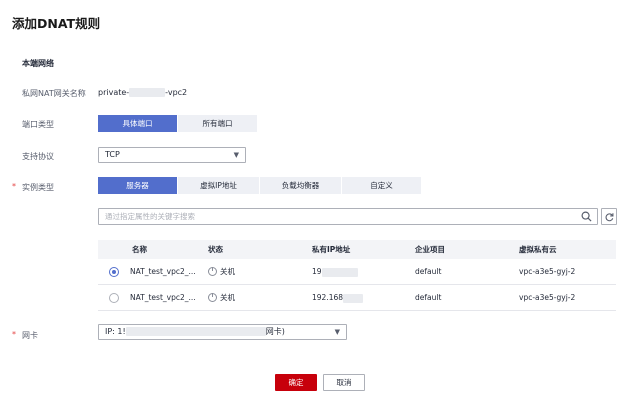  What do you see at coordinates (139, 249) in the screenshot?
I see `column-header-name: 名称` at bounding box center [139, 249].